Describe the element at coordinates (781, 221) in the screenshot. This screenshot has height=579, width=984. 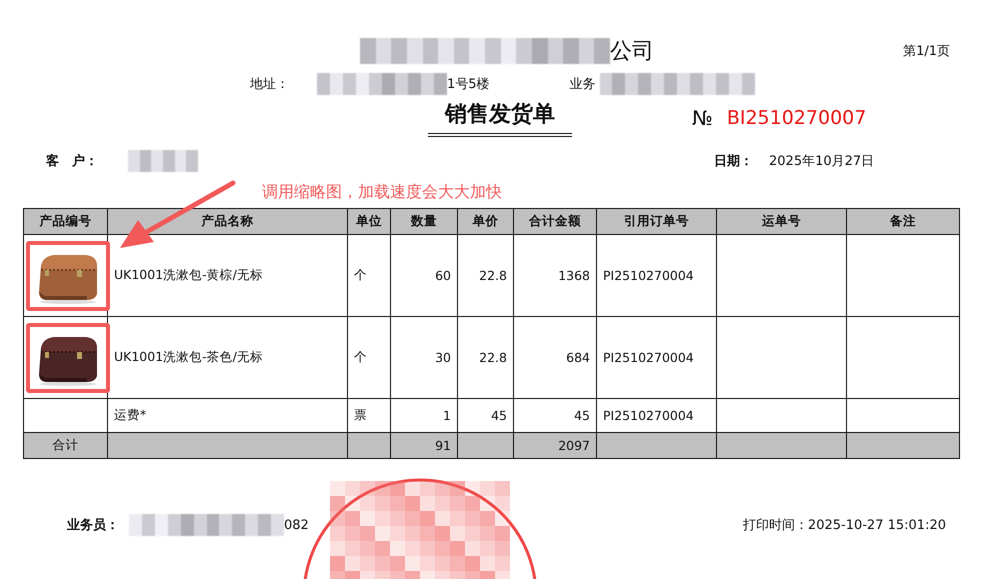
I see `column-header: 运单号` at that location.